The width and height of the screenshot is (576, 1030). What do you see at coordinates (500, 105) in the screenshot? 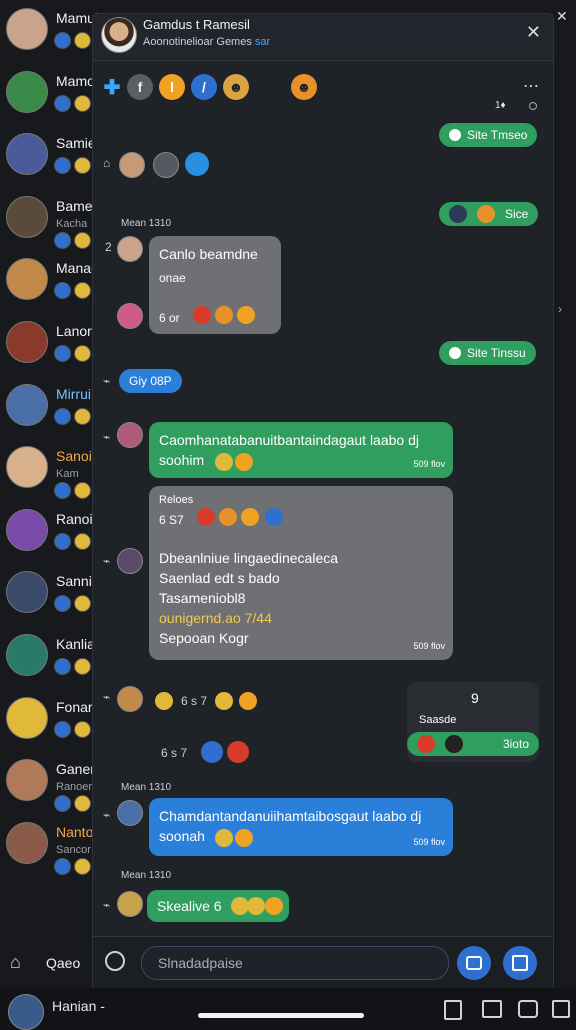
I see `top-counter: 1♦` at bounding box center [500, 105].